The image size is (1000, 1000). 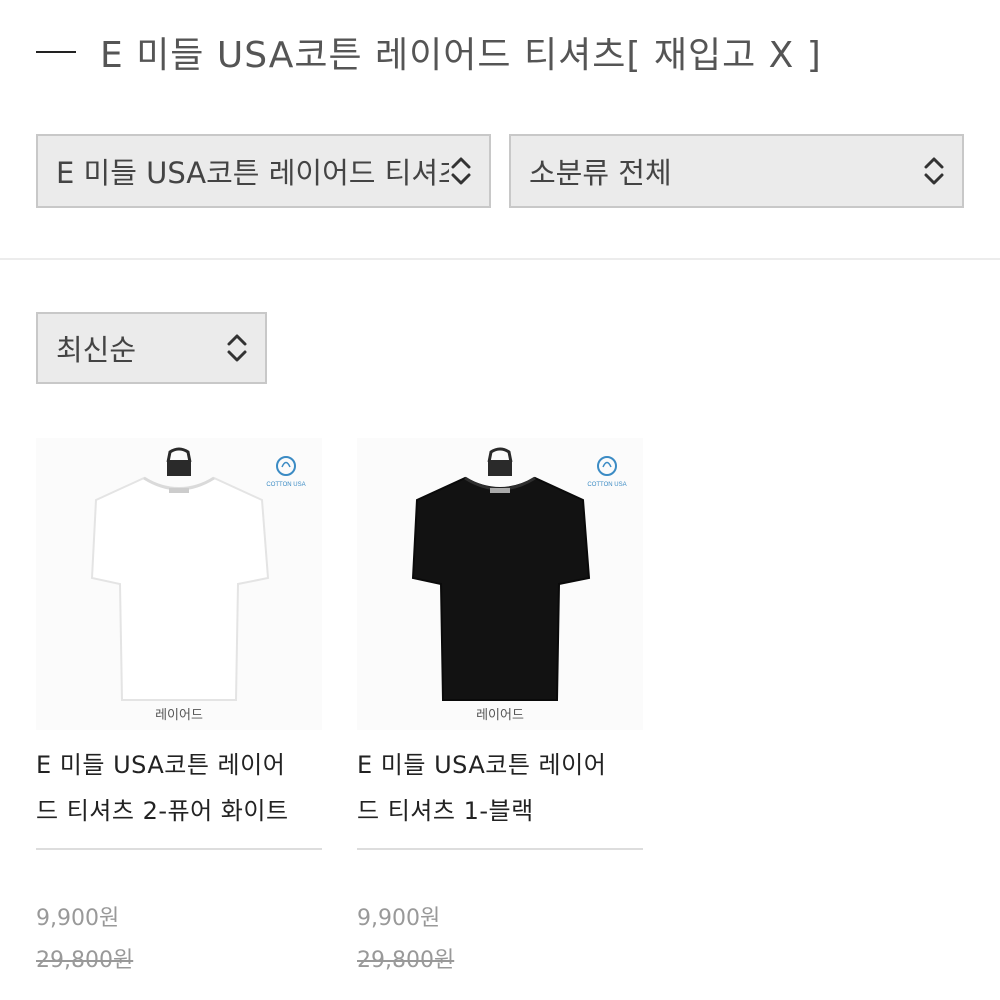 I want to click on header-dash-icon, so click(x=56, y=52).